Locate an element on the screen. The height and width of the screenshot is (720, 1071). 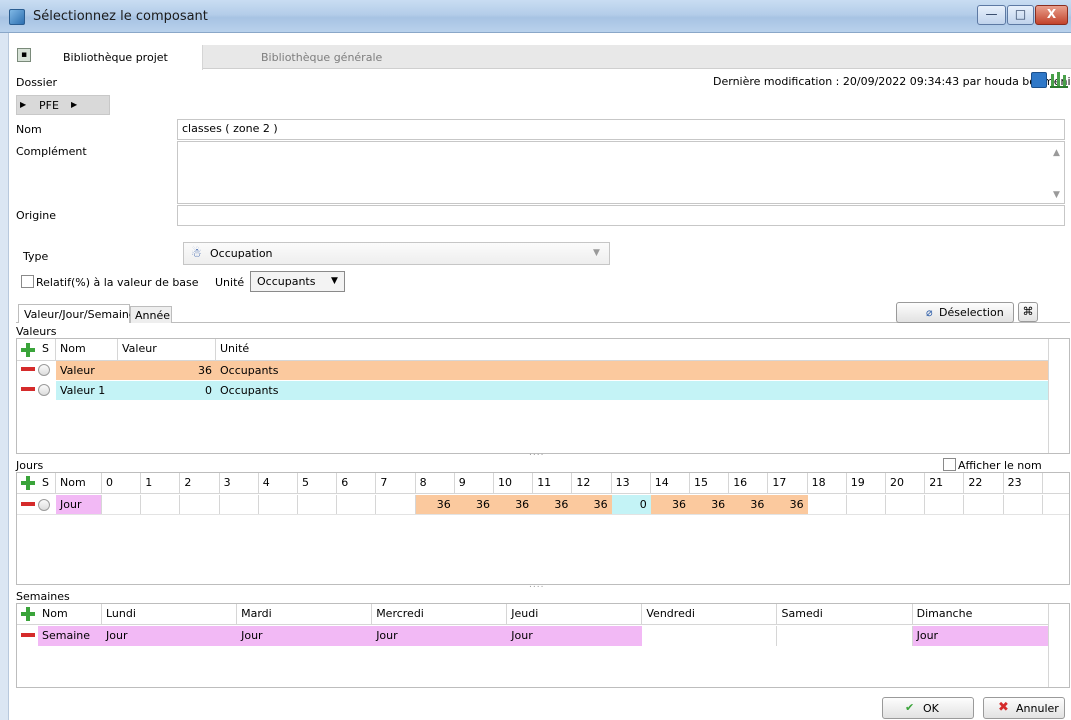
deselection-button: ⌀ Déselection is located at coordinates (955, 312).